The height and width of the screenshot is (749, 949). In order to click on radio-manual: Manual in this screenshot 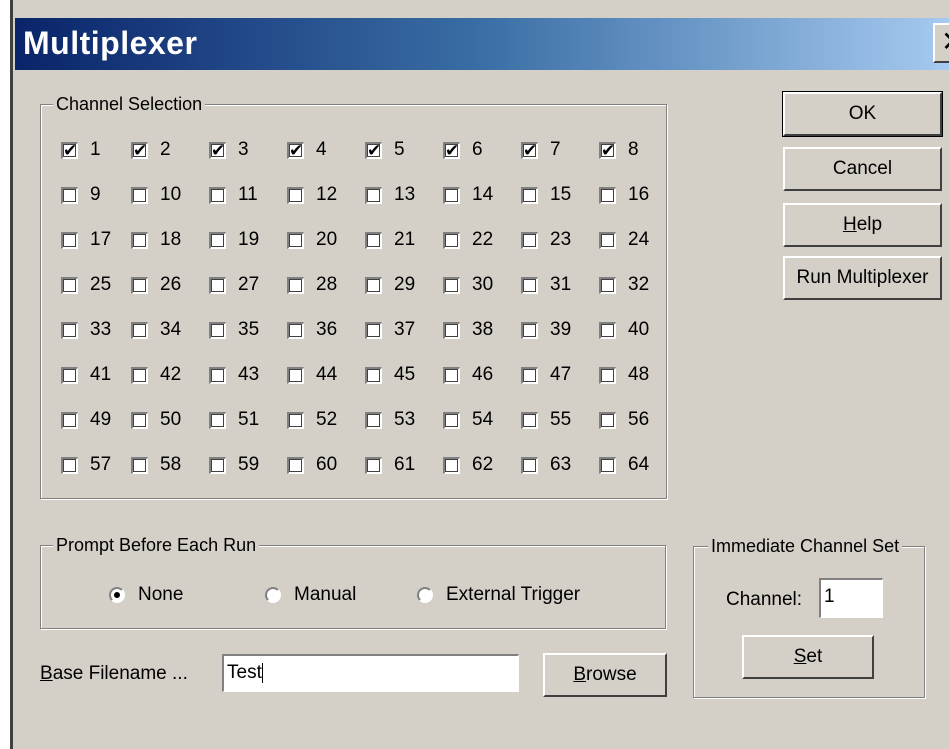, I will do `click(310, 595)`.